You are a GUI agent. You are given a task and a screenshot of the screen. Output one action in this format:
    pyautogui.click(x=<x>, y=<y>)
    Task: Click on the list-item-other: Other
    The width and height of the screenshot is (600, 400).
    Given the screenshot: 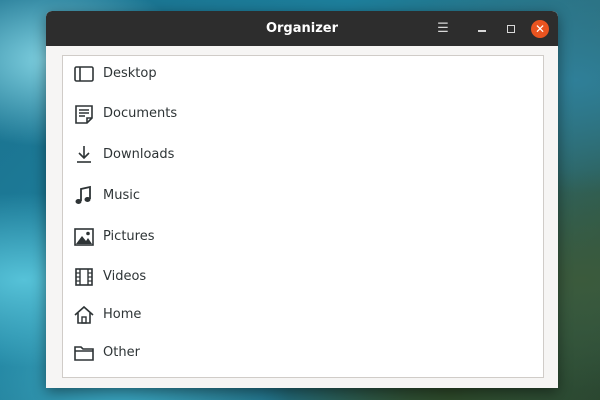 What is the action you would take?
    pyautogui.click(x=303, y=353)
    